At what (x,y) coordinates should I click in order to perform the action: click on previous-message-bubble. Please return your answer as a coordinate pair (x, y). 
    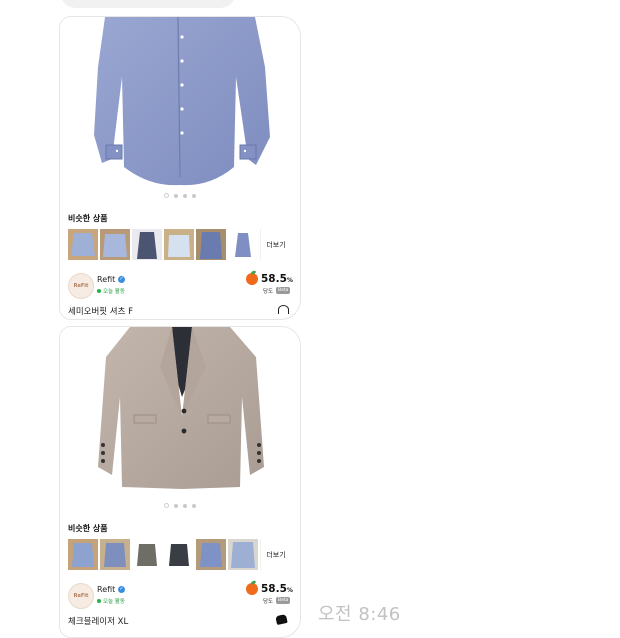
    Looking at the image, I should click on (148, 4).